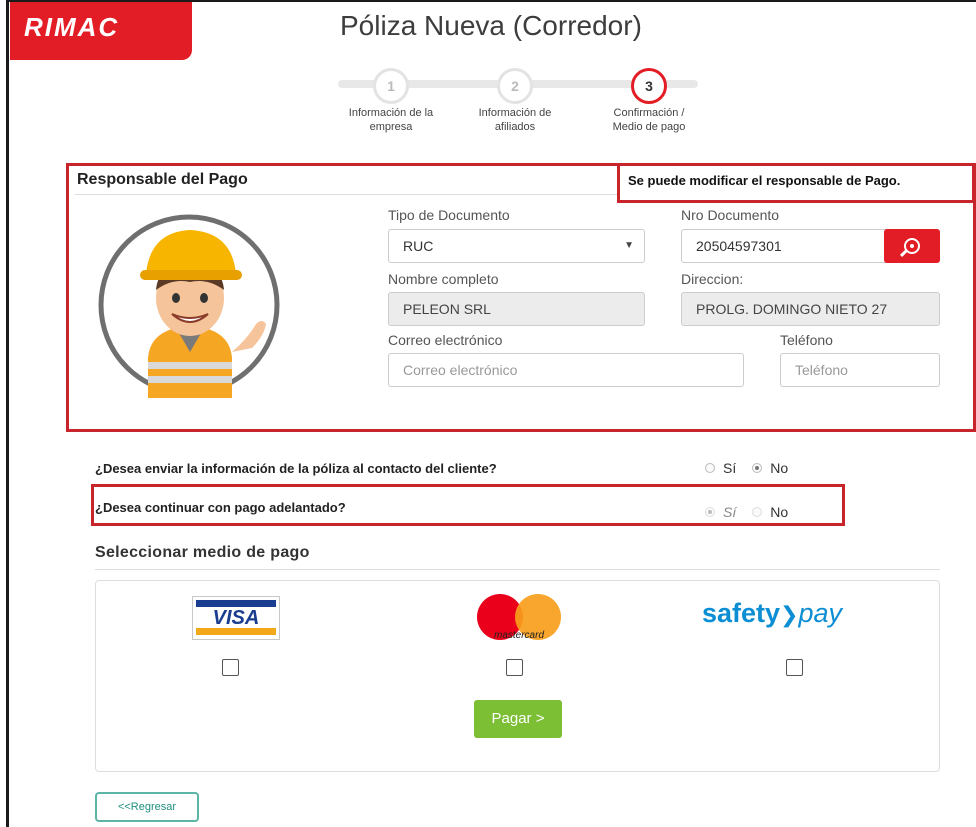 This screenshot has width=976, height=827. Describe the element at coordinates (757, 468) in the screenshot. I see `enviar-info-radio-no` at that location.